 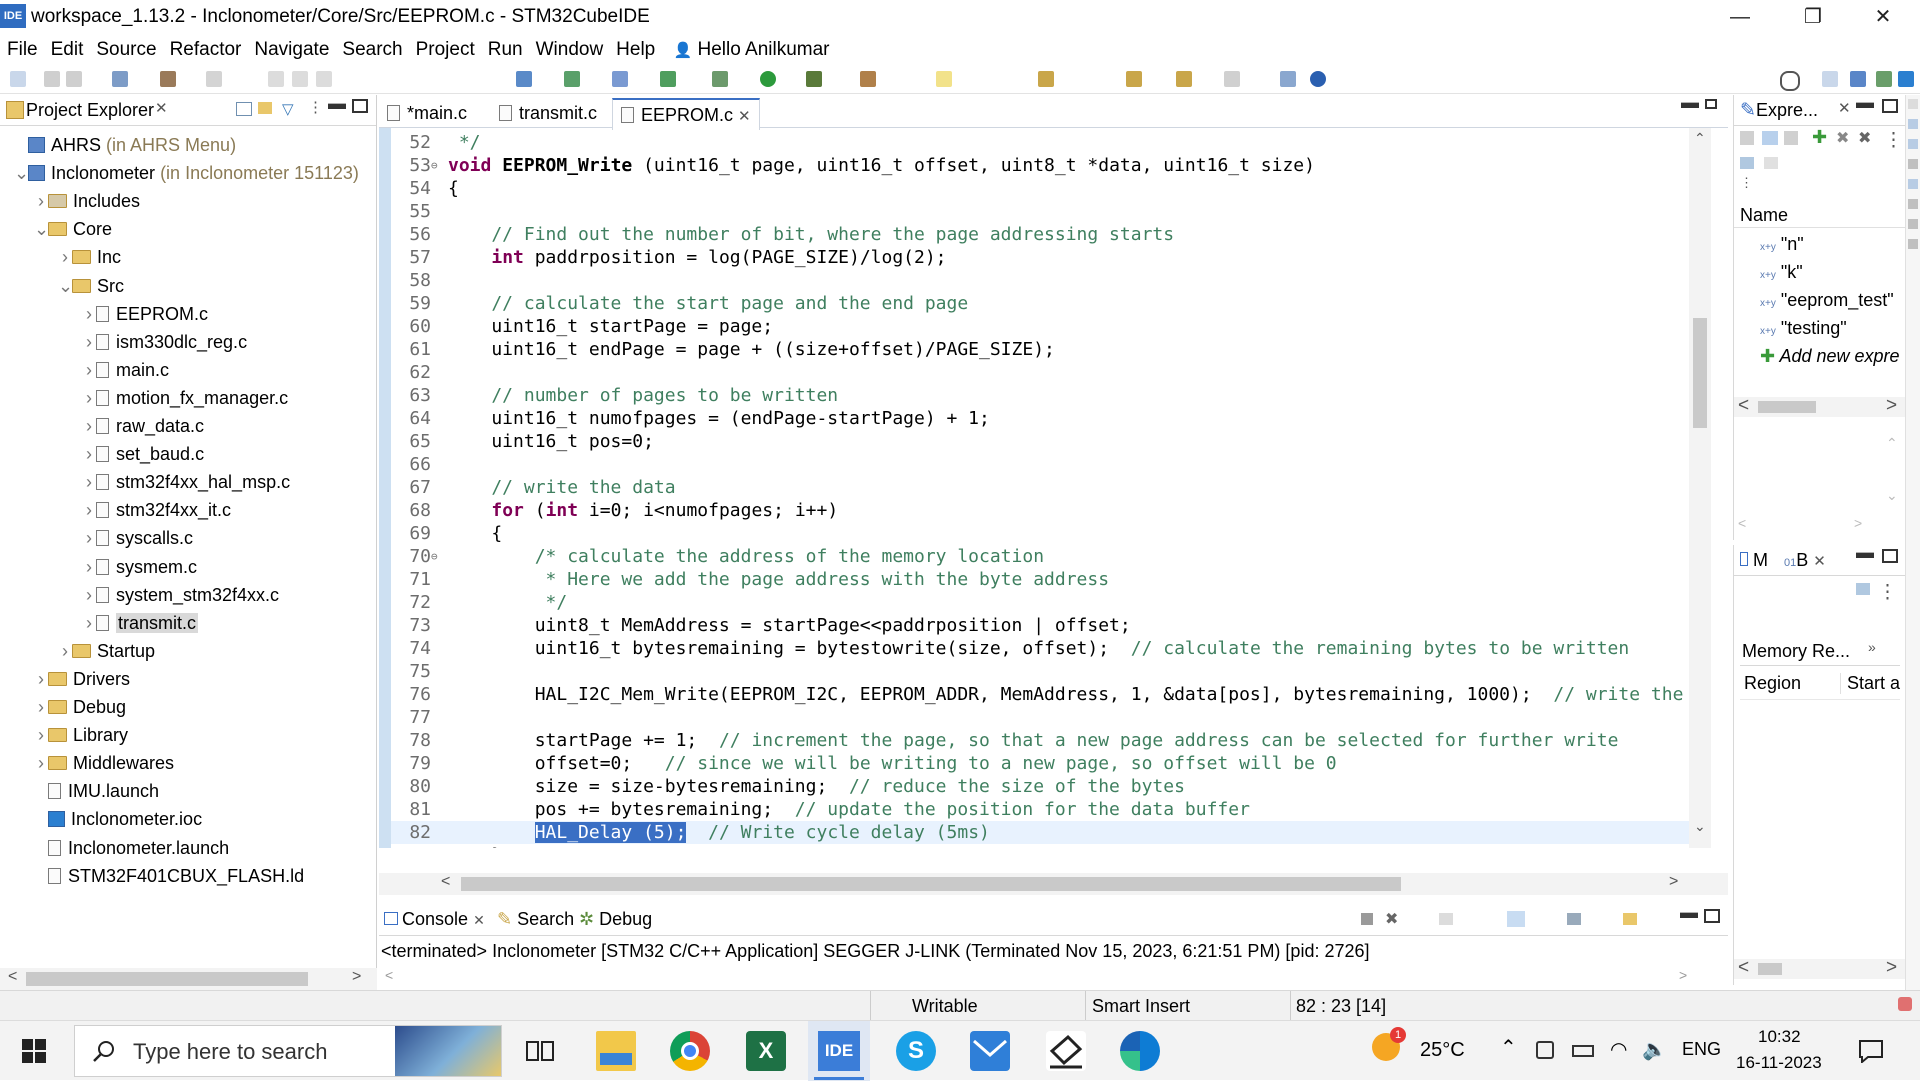 I want to click on insert-mode-status: Smart Insert, so click(x=1141, y=1006).